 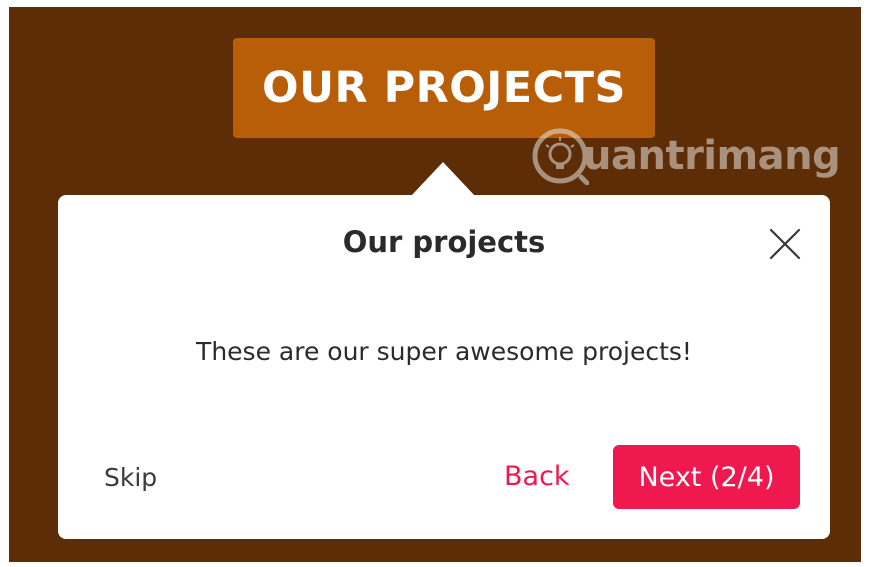 What do you see at coordinates (537, 476) in the screenshot?
I see `back-button: Back` at bounding box center [537, 476].